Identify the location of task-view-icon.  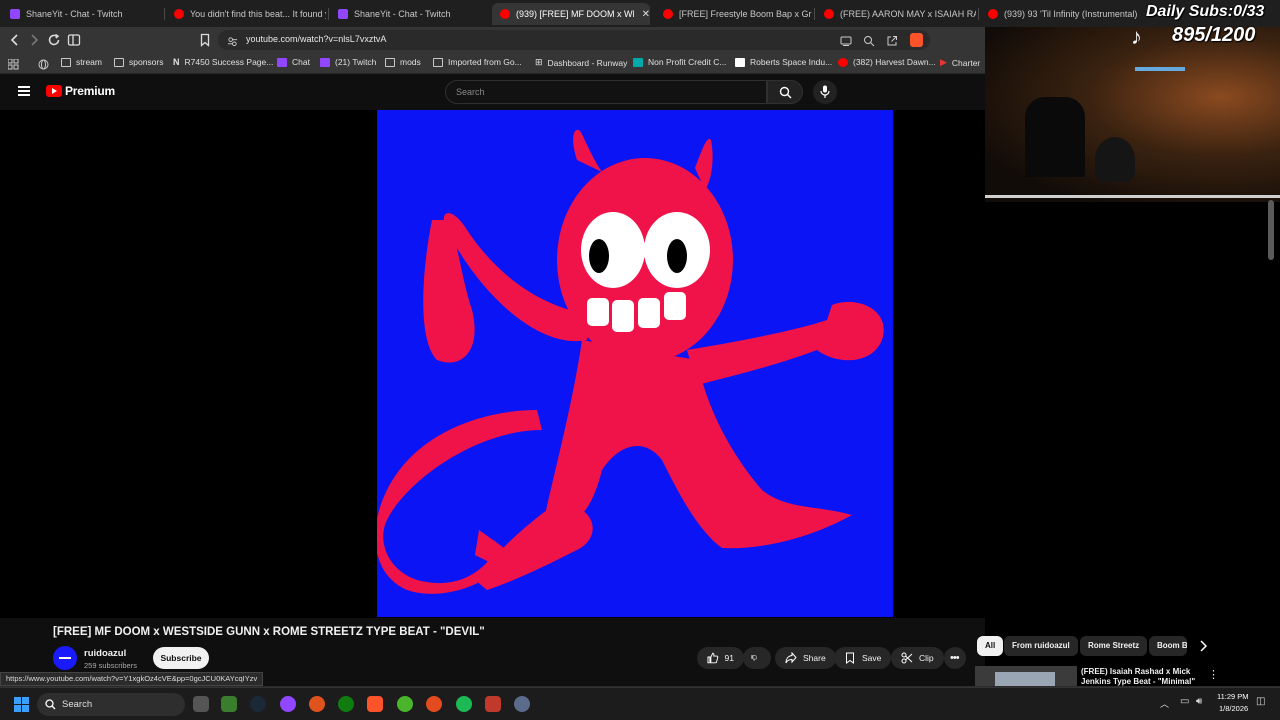
(201, 704).